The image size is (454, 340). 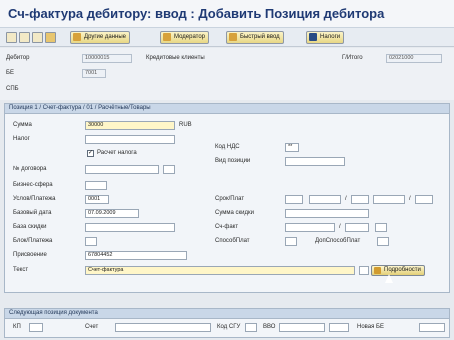 I want to click on base-discount-label: База скидки, so click(x=30, y=227).